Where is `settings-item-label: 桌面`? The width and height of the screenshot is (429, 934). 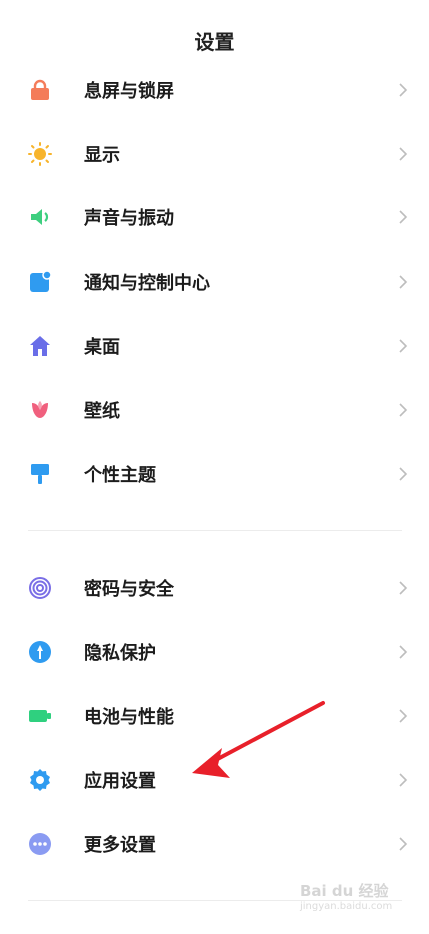
settings-item-label: 桌面 is located at coordinates (102, 347).